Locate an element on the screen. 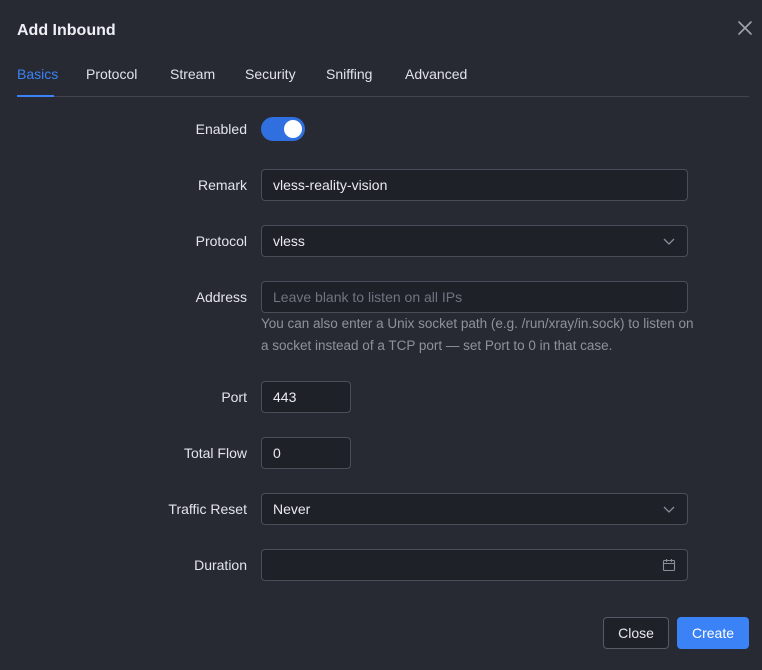 The height and width of the screenshot is (670, 762). port-value: 443 is located at coordinates (285, 397).